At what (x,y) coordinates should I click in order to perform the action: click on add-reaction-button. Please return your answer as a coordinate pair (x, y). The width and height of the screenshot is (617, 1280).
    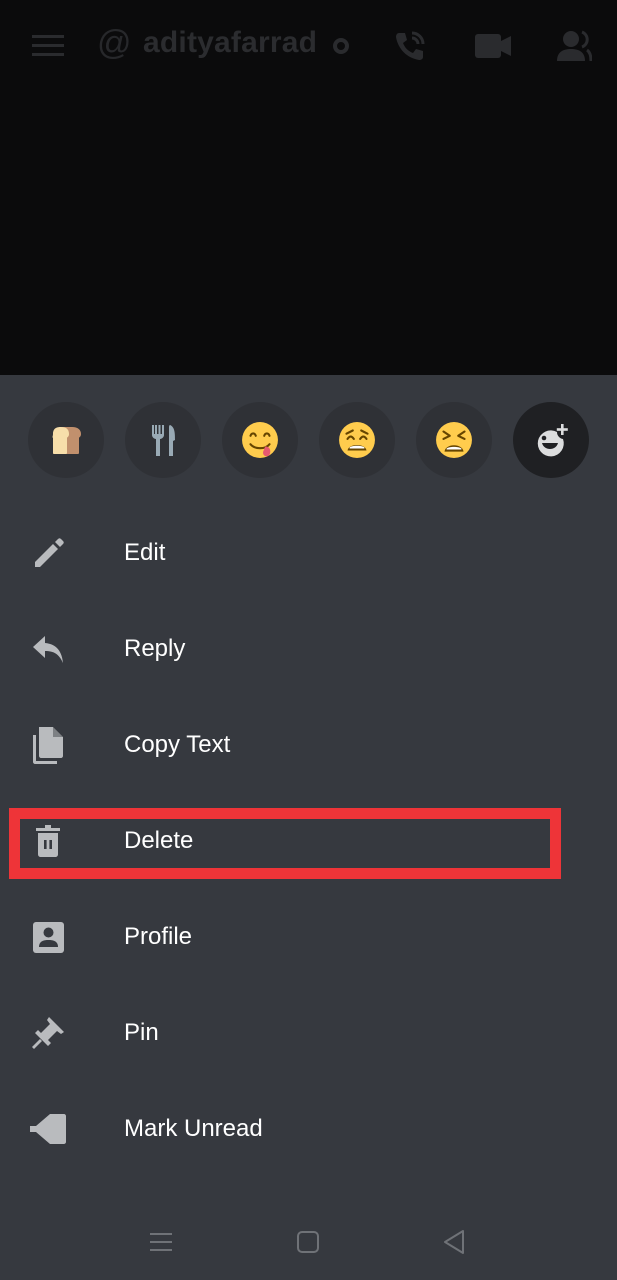
    Looking at the image, I should click on (551, 440).